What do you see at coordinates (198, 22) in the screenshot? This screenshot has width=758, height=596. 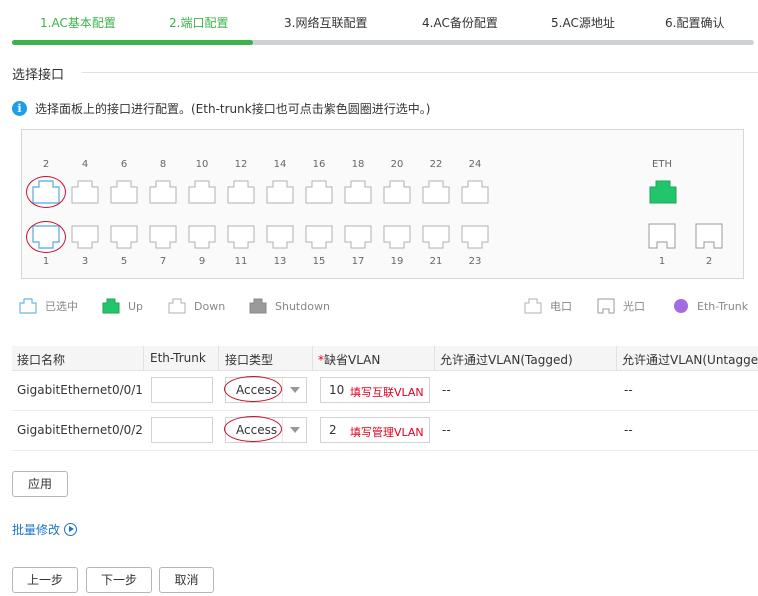 I see `step-port-config: 2.端口配置` at bounding box center [198, 22].